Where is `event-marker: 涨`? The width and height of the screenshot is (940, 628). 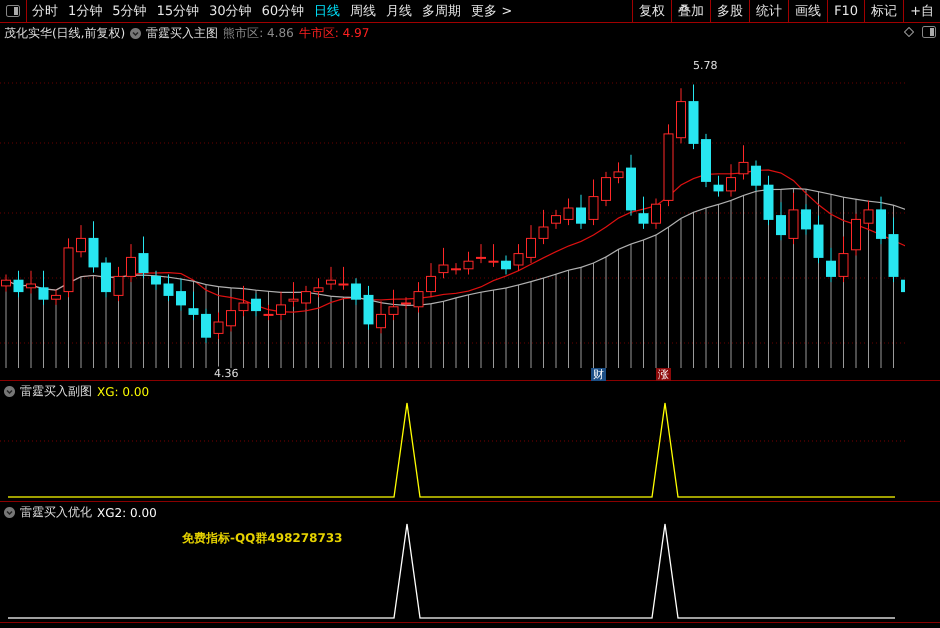
event-marker: 涨 is located at coordinates (663, 374).